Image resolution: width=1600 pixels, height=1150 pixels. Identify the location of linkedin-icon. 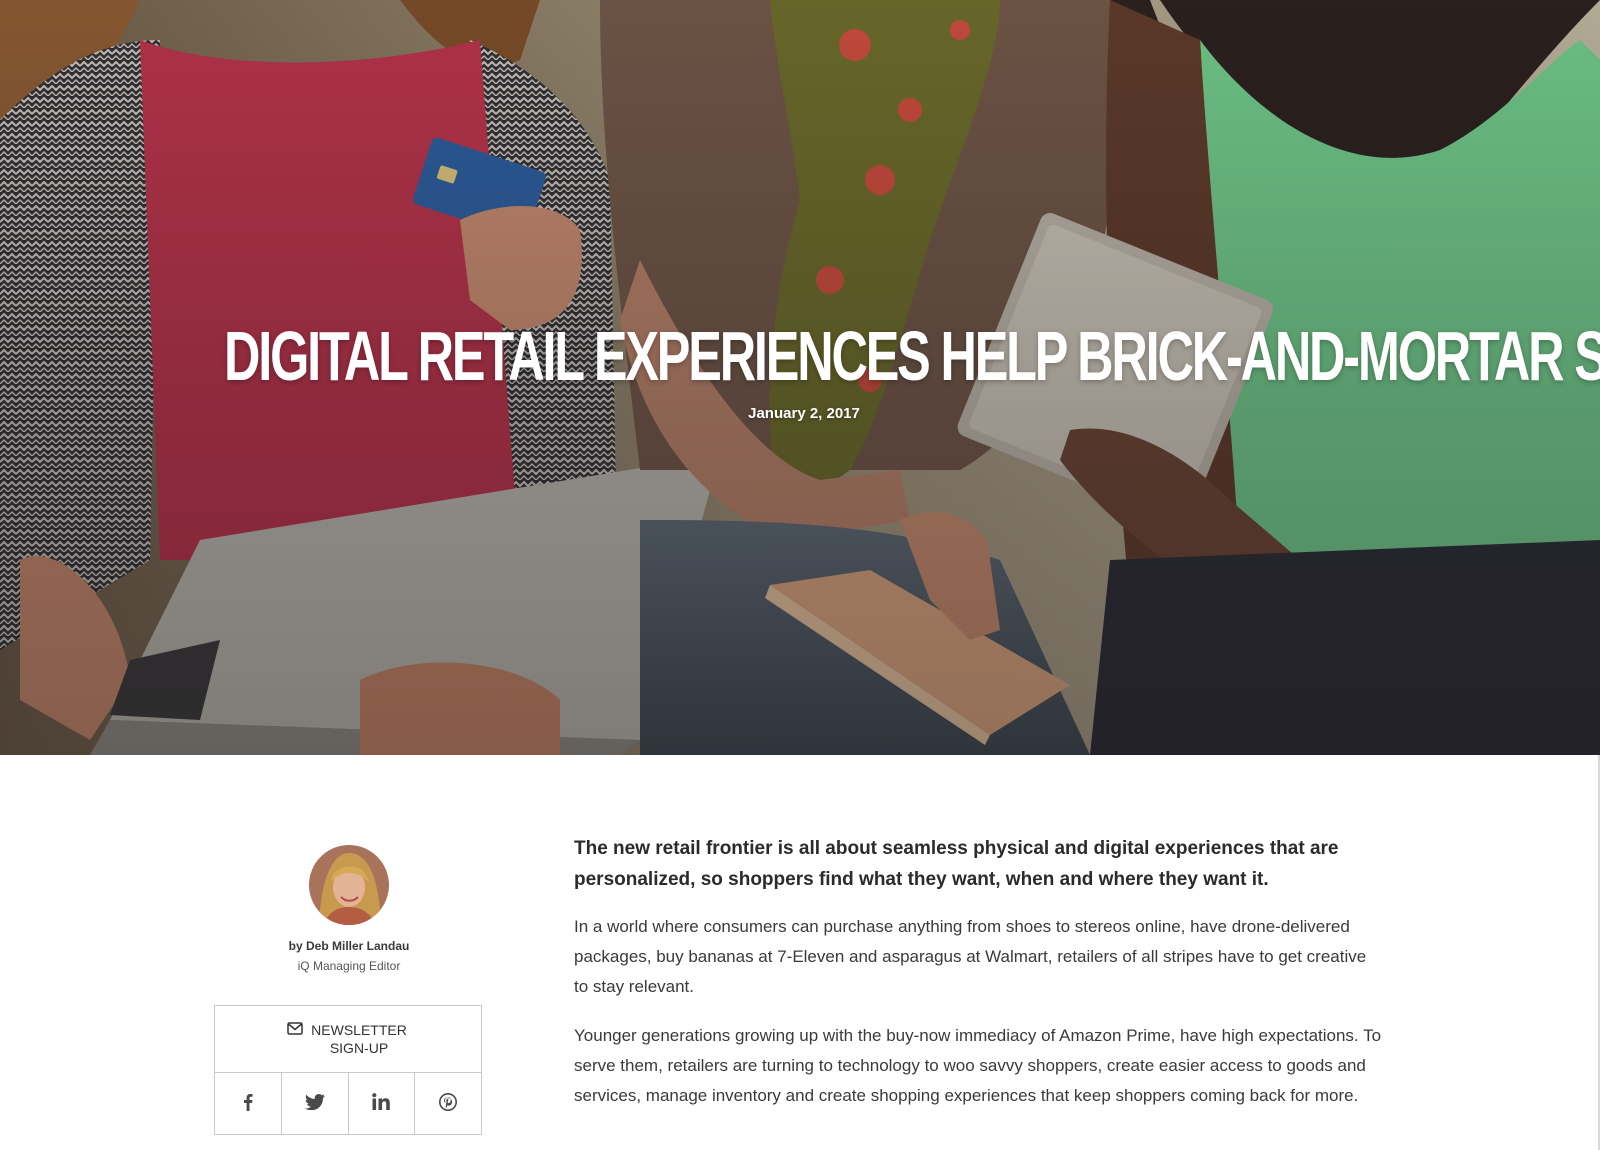
(381, 1103).